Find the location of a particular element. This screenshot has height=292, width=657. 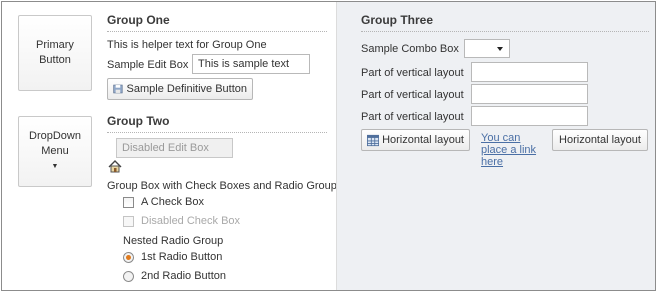

dropdown-menu-button: DropDown Menu ▼ is located at coordinates (55, 151).